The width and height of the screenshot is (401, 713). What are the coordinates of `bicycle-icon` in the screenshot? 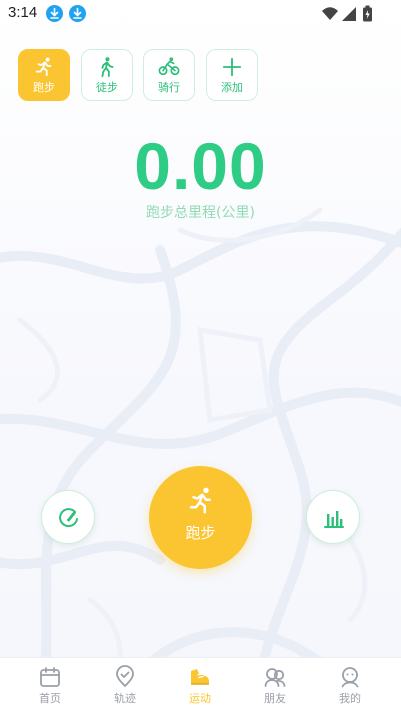 It's located at (169, 66).